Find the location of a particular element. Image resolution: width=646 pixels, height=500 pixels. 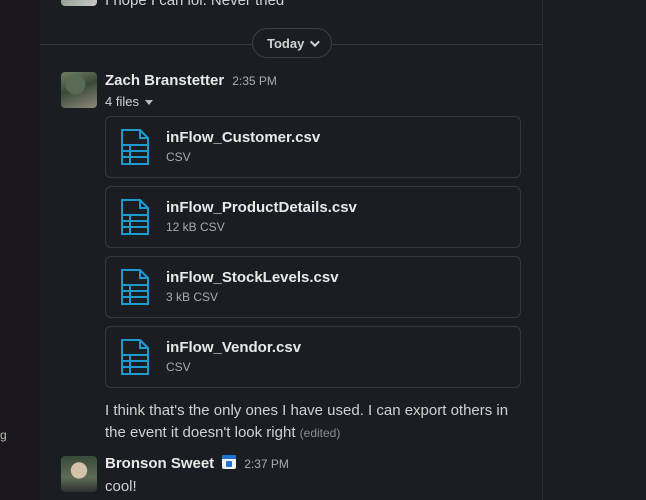

author-name: Bronson Sweet is located at coordinates (159, 463).